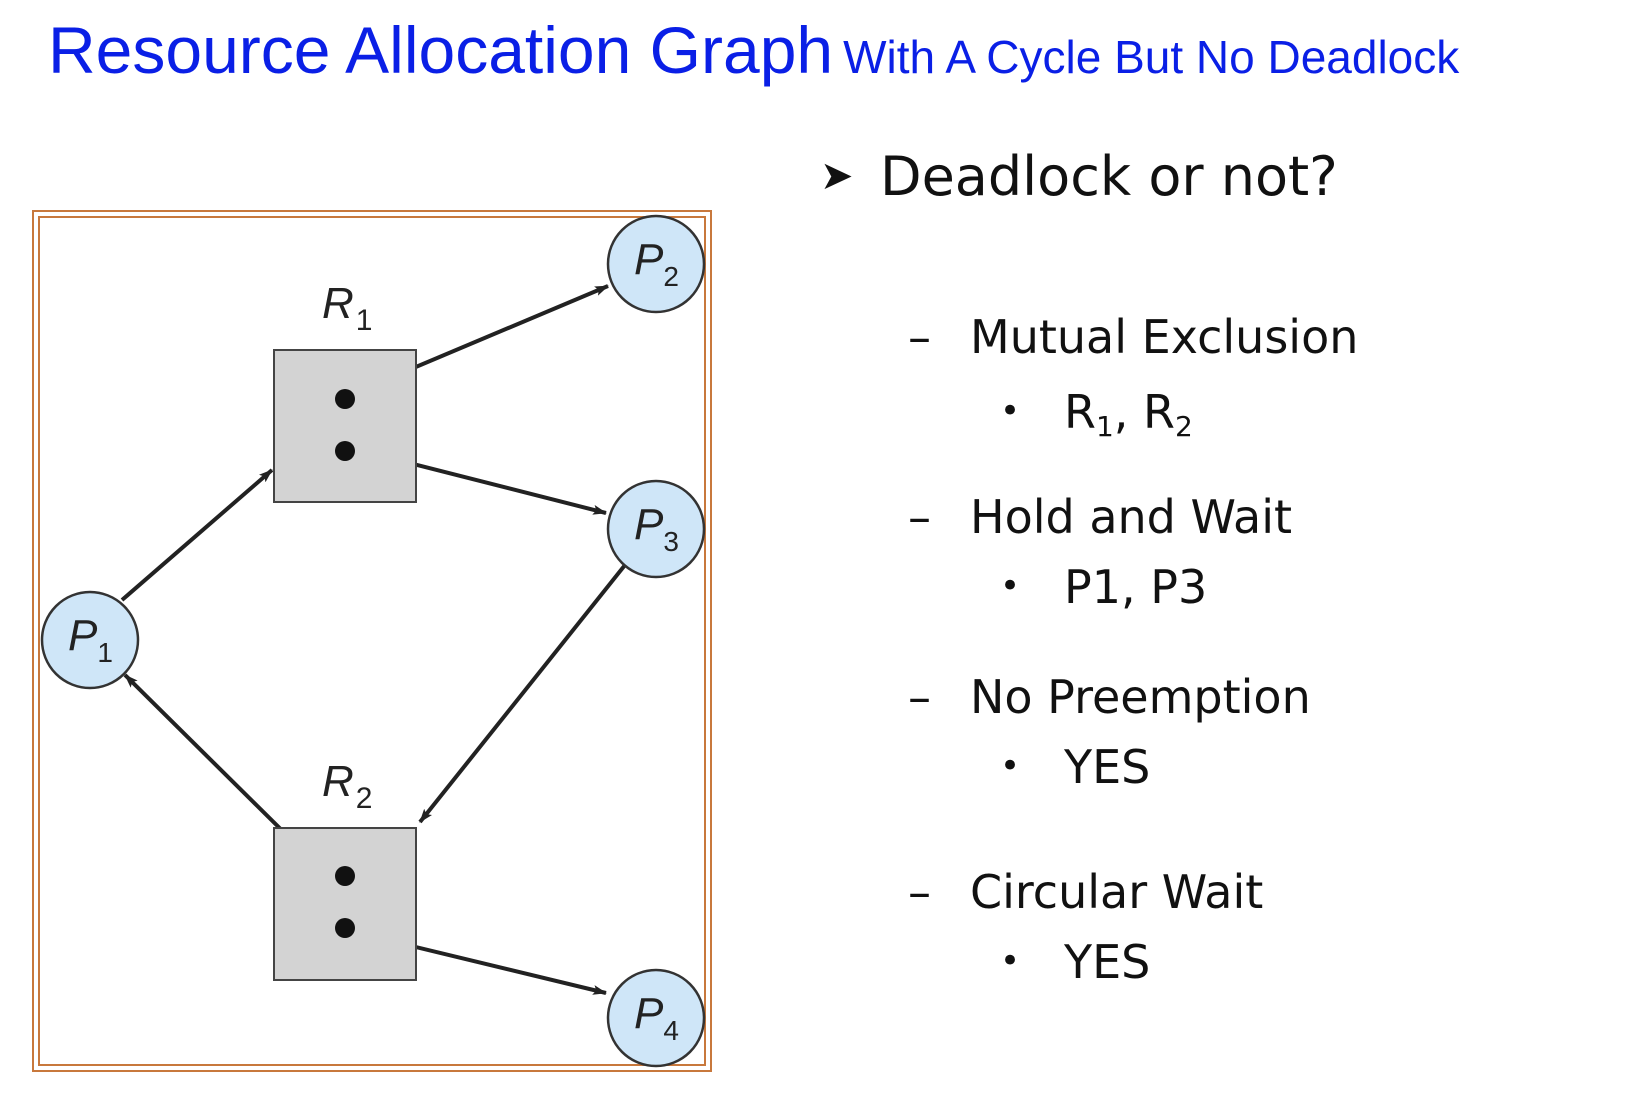  Describe the element at coordinates (83, 635) in the screenshot. I see `process-p1-letter: P` at that location.